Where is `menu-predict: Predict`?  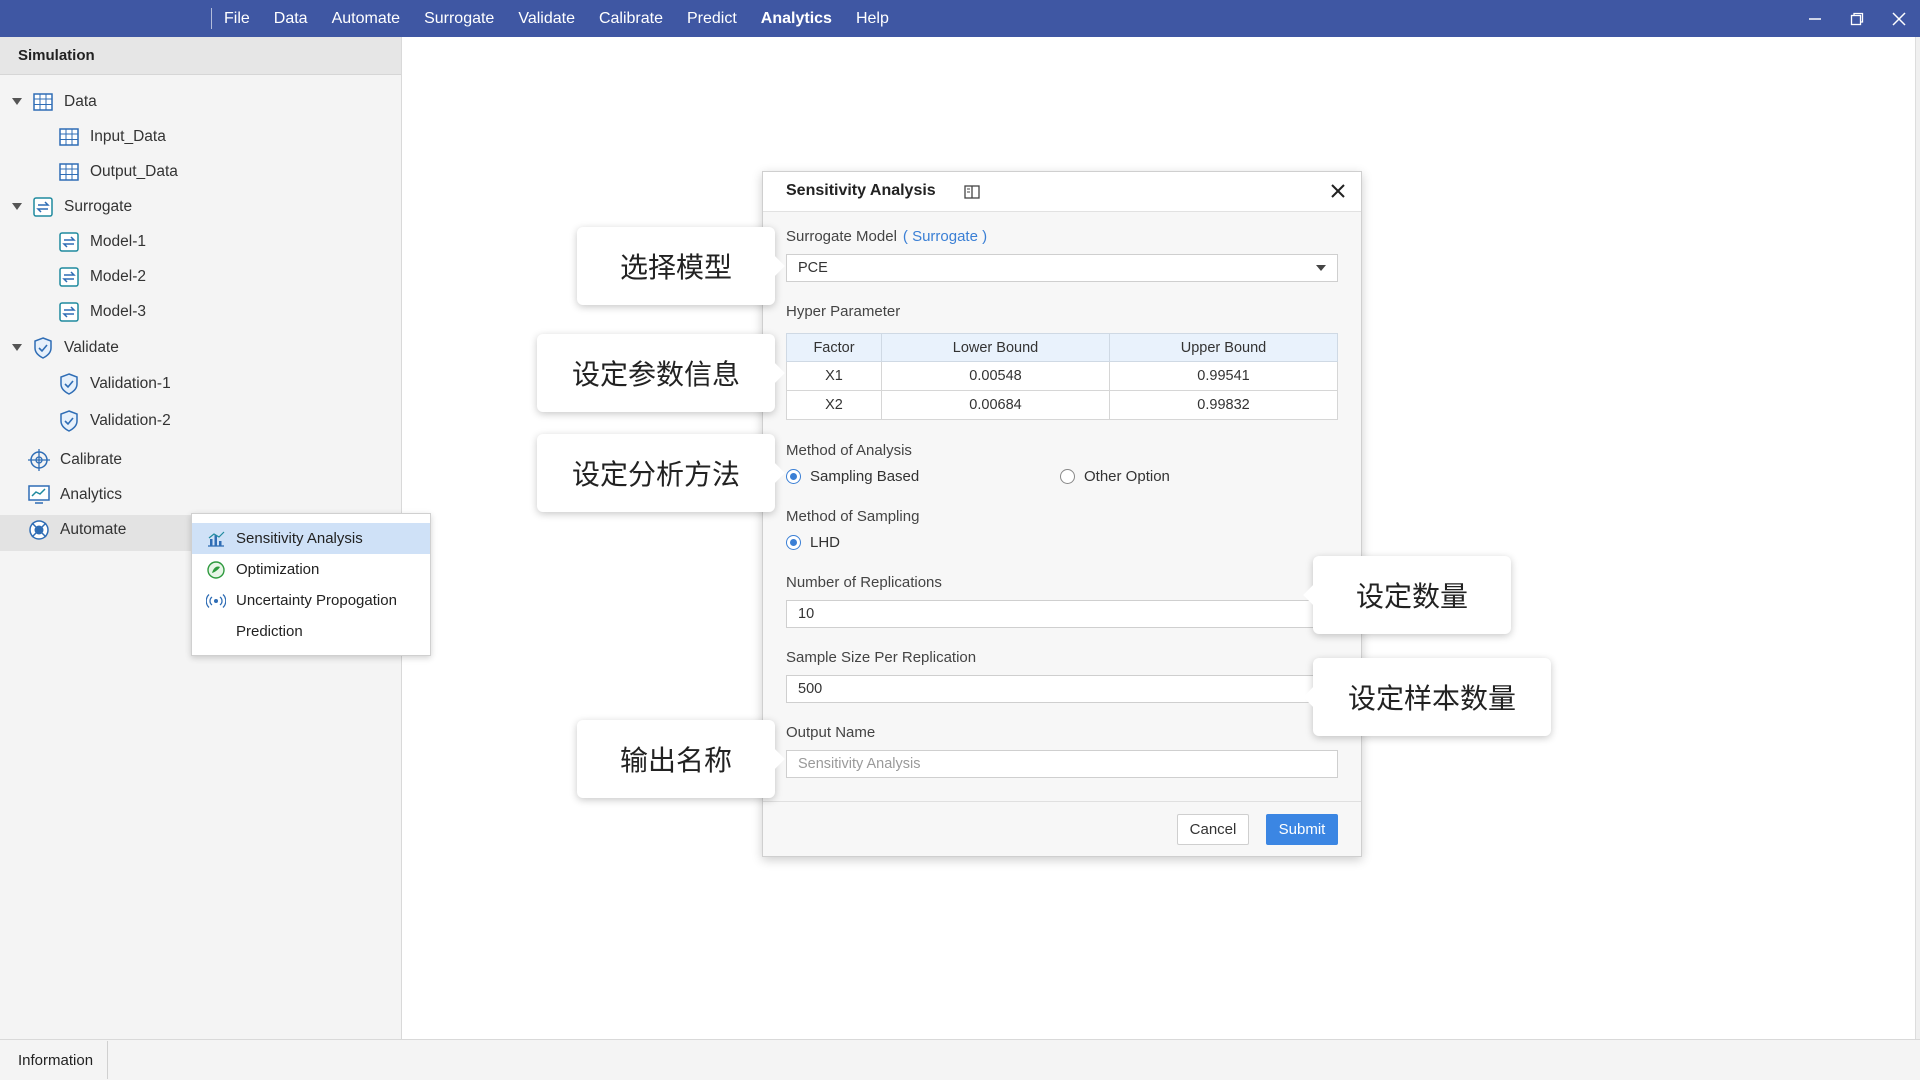
menu-predict: Predict is located at coordinates (712, 19).